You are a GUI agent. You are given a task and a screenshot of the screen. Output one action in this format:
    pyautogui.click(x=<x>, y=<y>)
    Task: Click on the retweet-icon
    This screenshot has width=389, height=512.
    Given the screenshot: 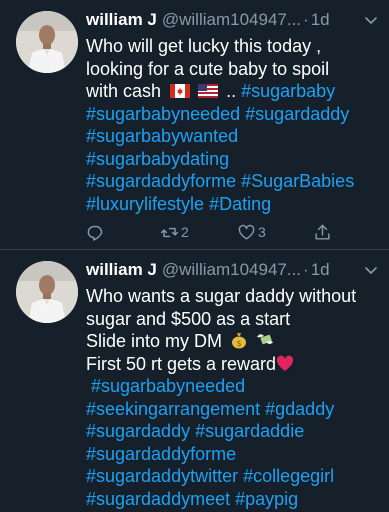 What is the action you would take?
    pyautogui.click(x=169, y=232)
    